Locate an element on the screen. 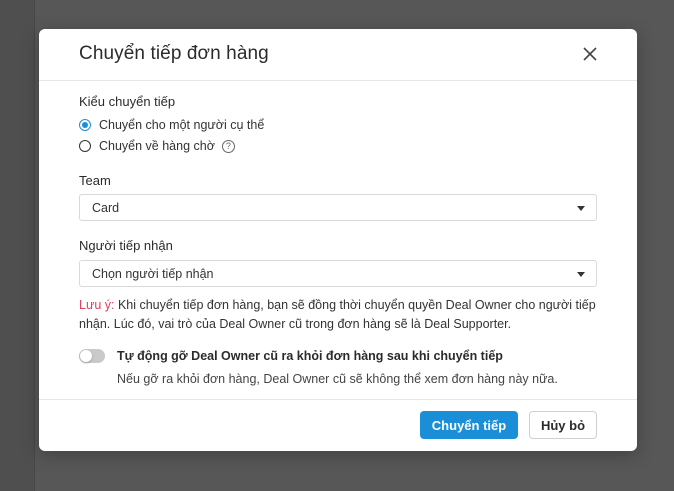  note-prefix: Lưu ý: is located at coordinates (97, 305).